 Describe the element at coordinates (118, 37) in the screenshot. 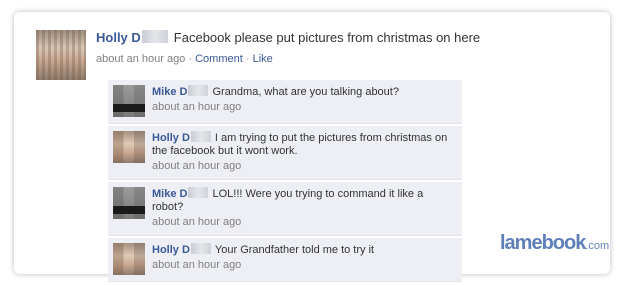

I see `post-author-name: Holly D` at that location.